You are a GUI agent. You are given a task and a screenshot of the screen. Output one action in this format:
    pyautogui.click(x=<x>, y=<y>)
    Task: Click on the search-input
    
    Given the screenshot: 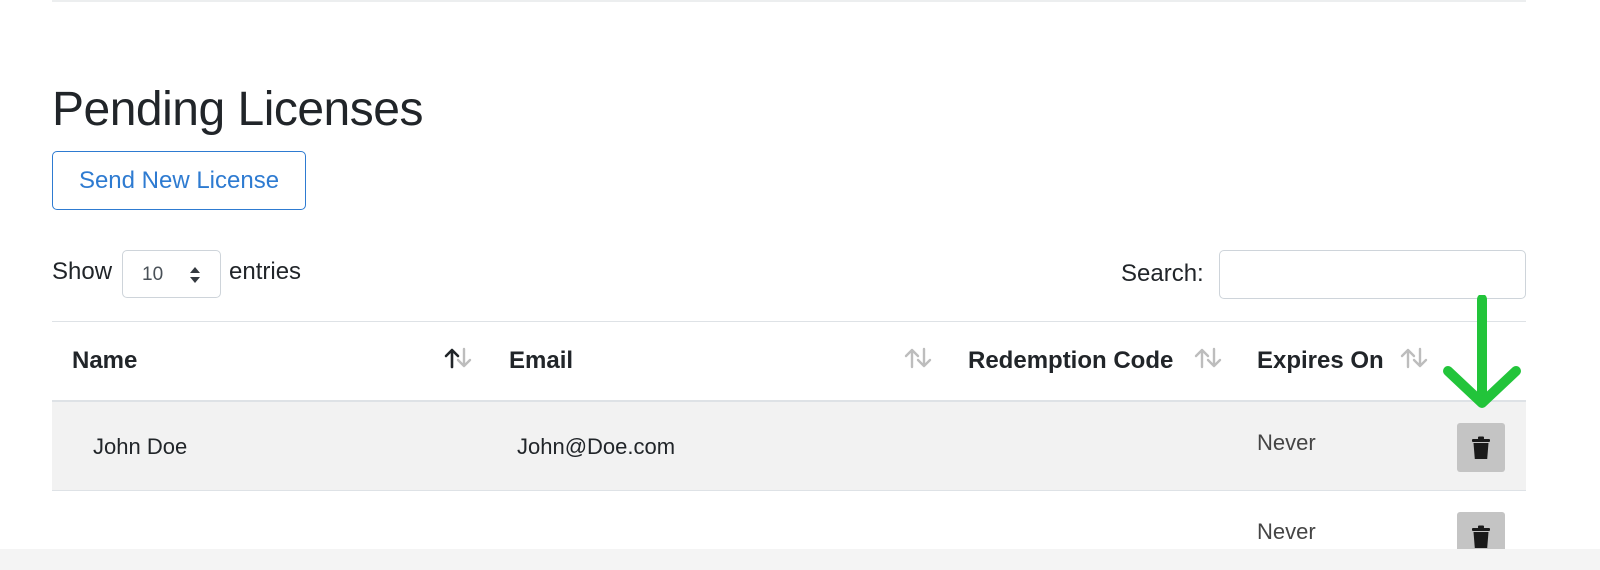 What is the action you would take?
    pyautogui.click(x=1372, y=274)
    